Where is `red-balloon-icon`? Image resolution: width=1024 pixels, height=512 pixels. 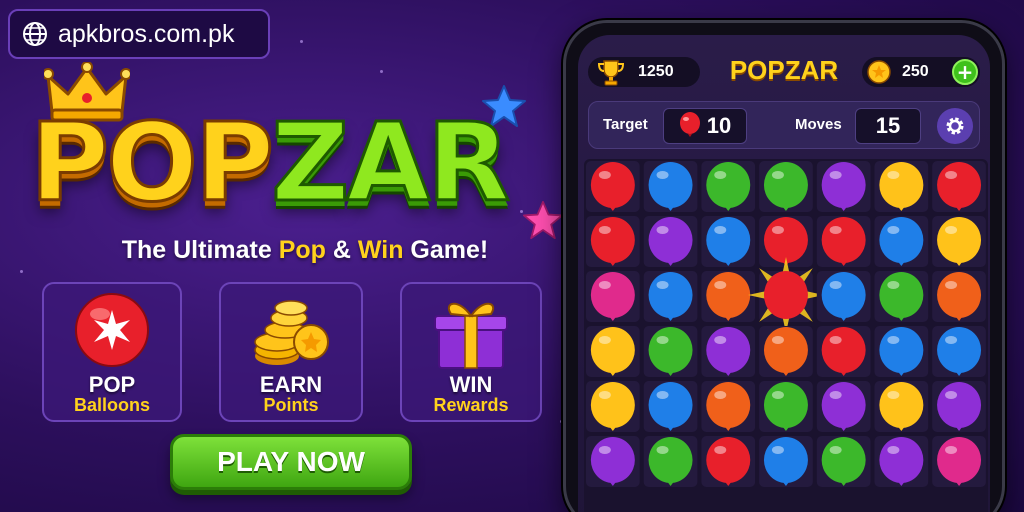 red-balloon-icon is located at coordinates (689, 124).